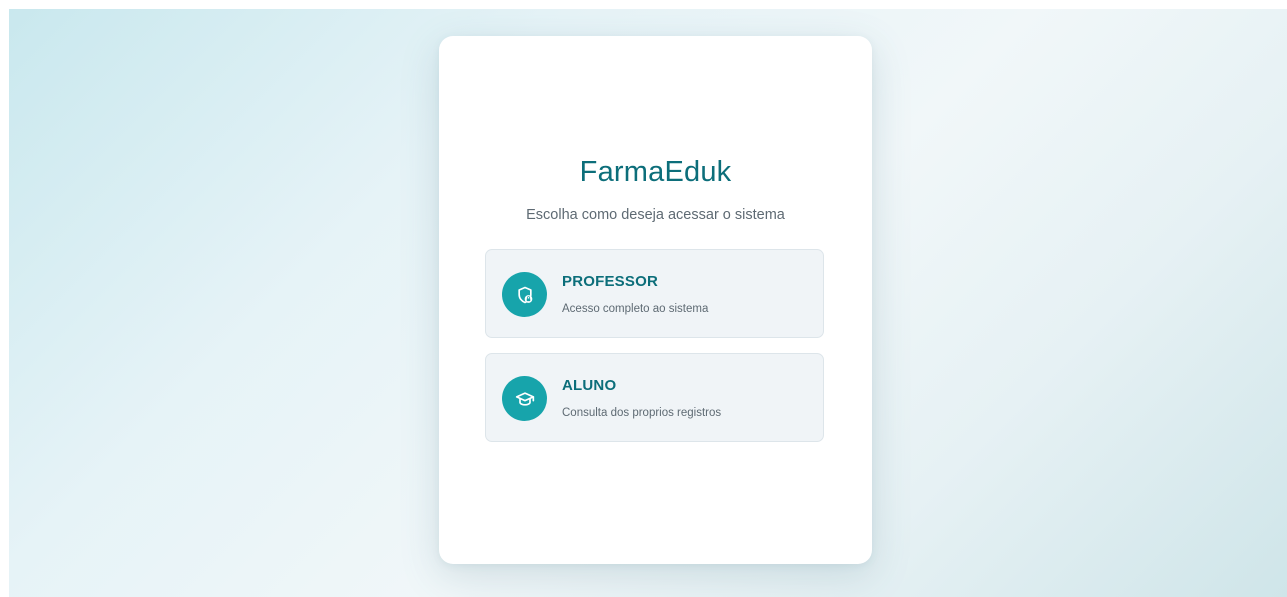 This screenshot has height=597, width=1287. What do you see at coordinates (635, 309) in the screenshot?
I see `professor-option-description: Acesso completo ao sistema` at bounding box center [635, 309].